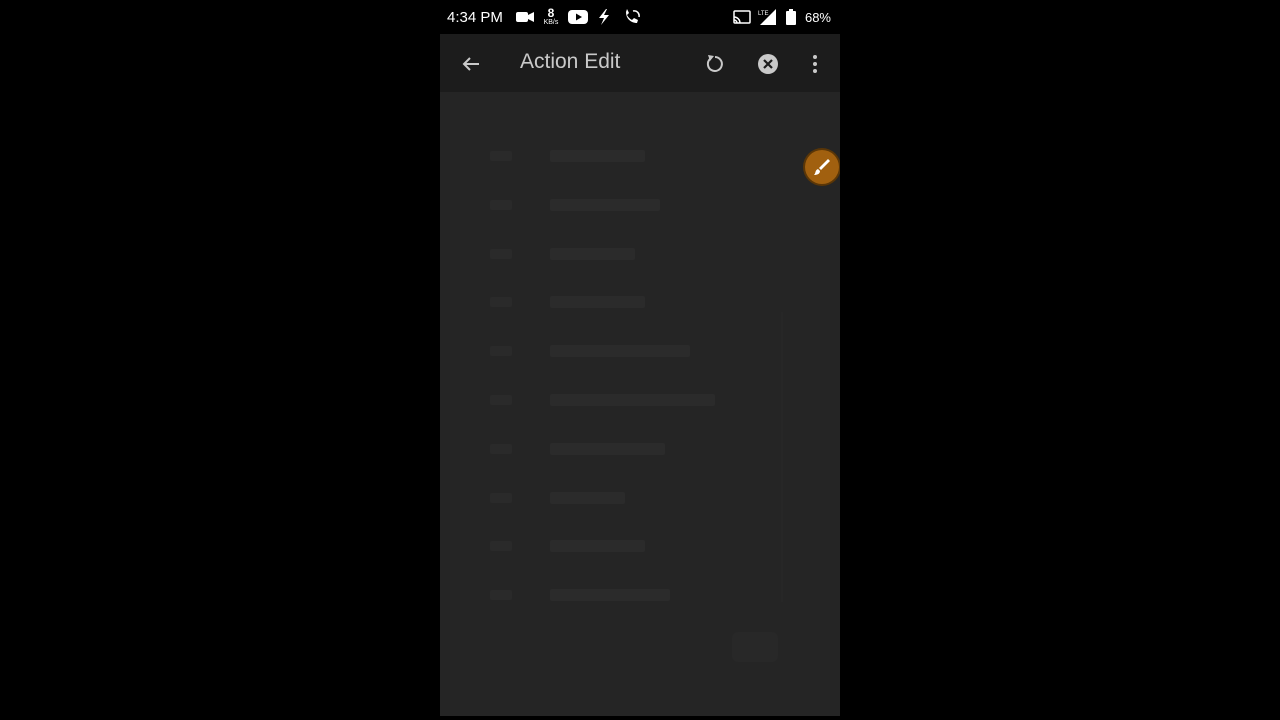 This screenshot has height=720, width=1280. I want to click on battery-percent: 68%, so click(817, 17).